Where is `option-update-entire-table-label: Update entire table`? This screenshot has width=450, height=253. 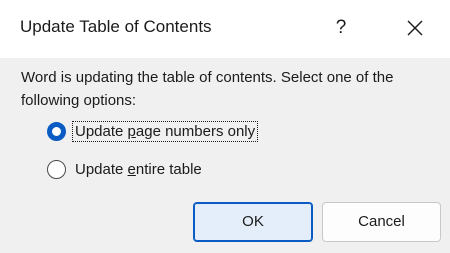 option-update-entire-table-label: Update entire table is located at coordinates (138, 169).